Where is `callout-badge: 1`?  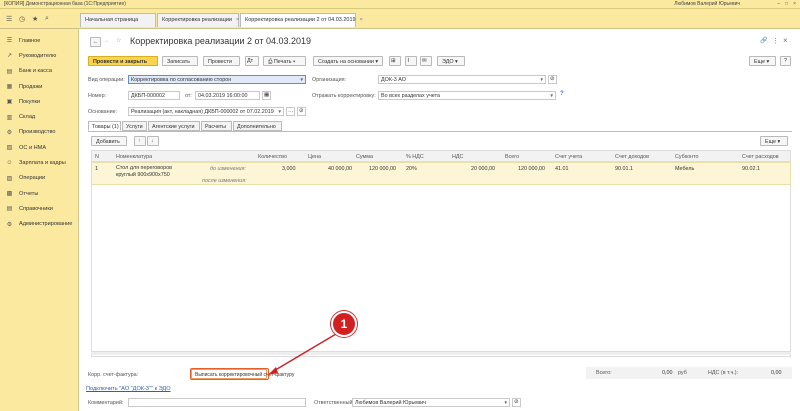 callout-badge: 1 is located at coordinates (344, 324).